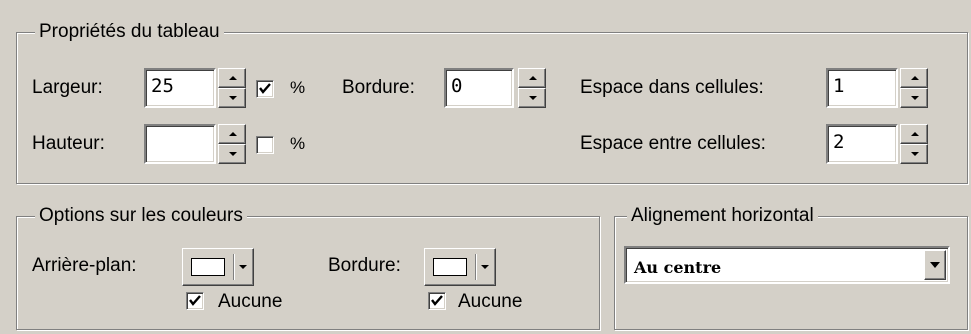 This screenshot has width=971, height=334. I want to click on bordure-label: Bordure:, so click(378, 87).